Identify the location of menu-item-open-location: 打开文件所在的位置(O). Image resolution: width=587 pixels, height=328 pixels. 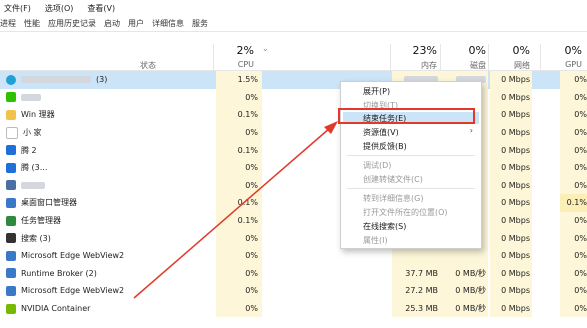
(411, 212).